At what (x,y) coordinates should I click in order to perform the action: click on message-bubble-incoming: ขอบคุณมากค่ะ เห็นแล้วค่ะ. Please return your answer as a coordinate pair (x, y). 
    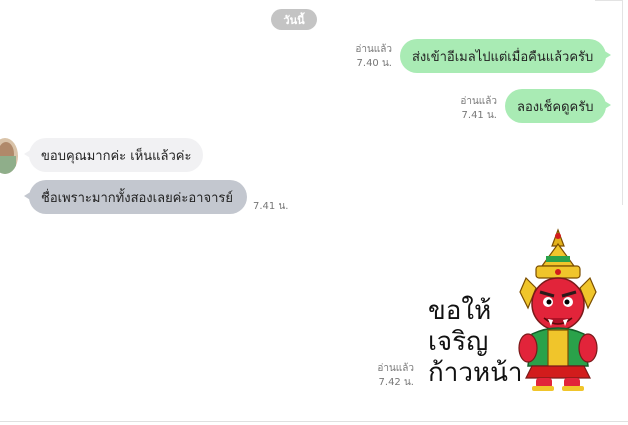
    Looking at the image, I should click on (113, 155).